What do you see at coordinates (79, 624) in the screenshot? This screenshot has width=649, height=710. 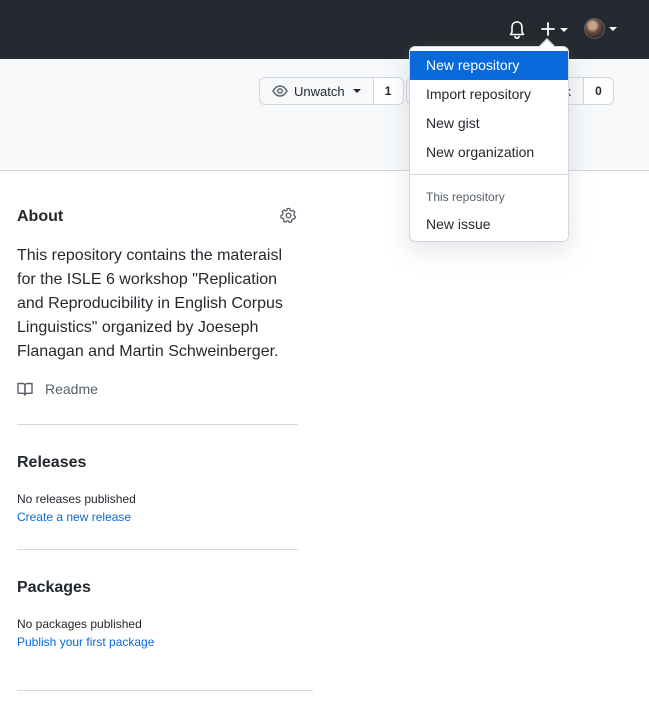 I see `no-packages-text: No packages published` at bounding box center [79, 624].